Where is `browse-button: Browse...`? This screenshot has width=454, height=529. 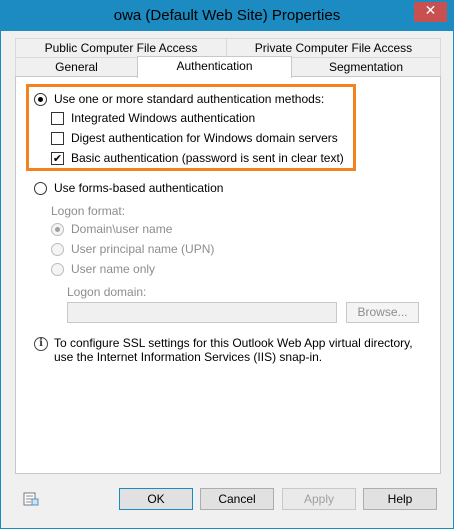 browse-button: Browse... is located at coordinates (382, 312).